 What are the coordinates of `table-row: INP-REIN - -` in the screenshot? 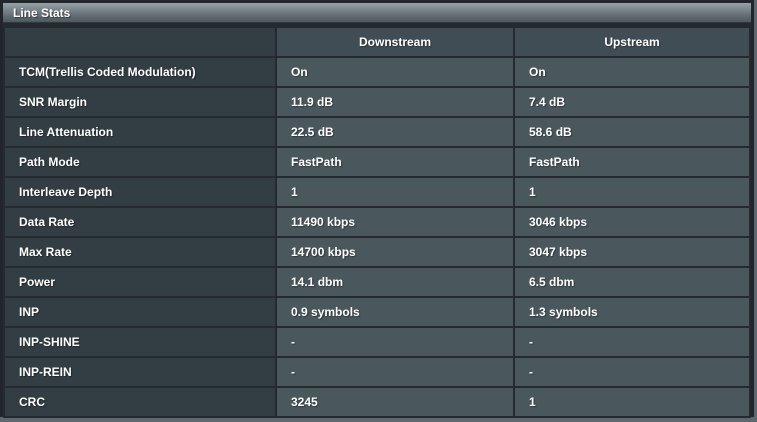 It's located at (377, 372).